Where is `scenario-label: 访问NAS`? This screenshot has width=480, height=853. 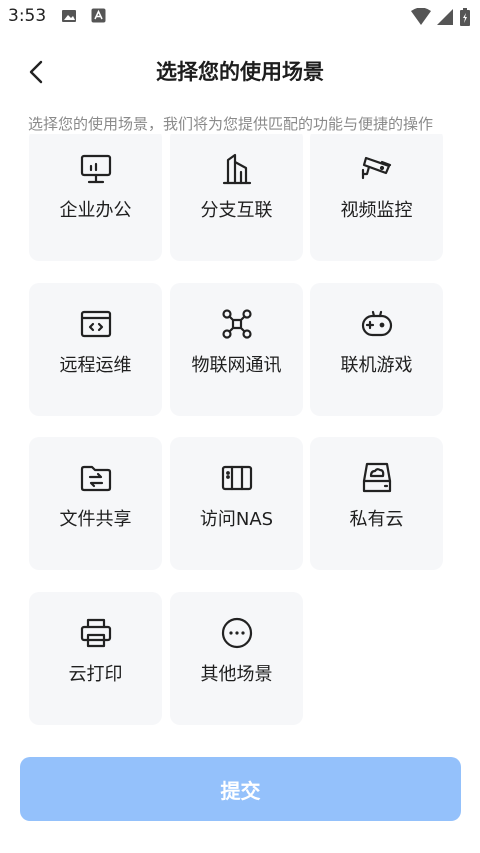
scenario-label: 访问NAS is located at coordinates (236, 519).